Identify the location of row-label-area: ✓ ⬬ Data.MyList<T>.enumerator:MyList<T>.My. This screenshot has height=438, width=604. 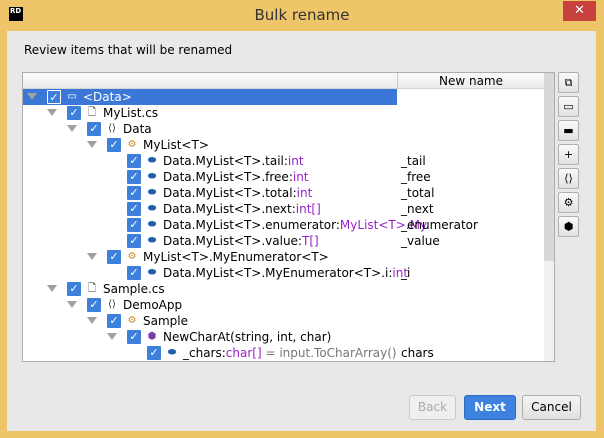
(225, 225).